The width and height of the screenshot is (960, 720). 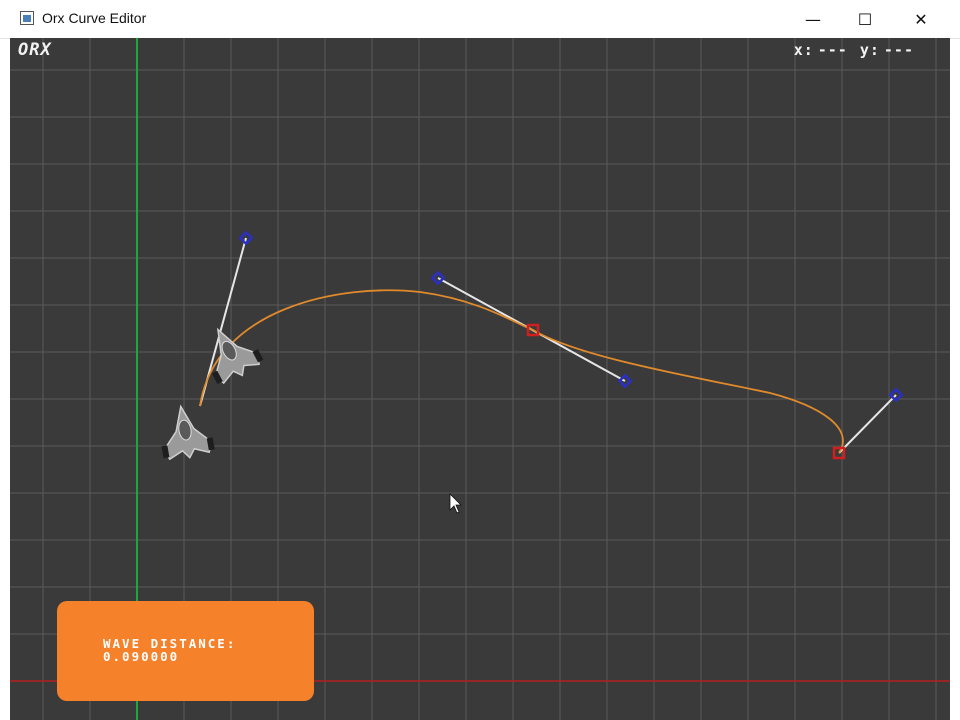 I want to click on x-label: x:, so click(x=803, y=50).